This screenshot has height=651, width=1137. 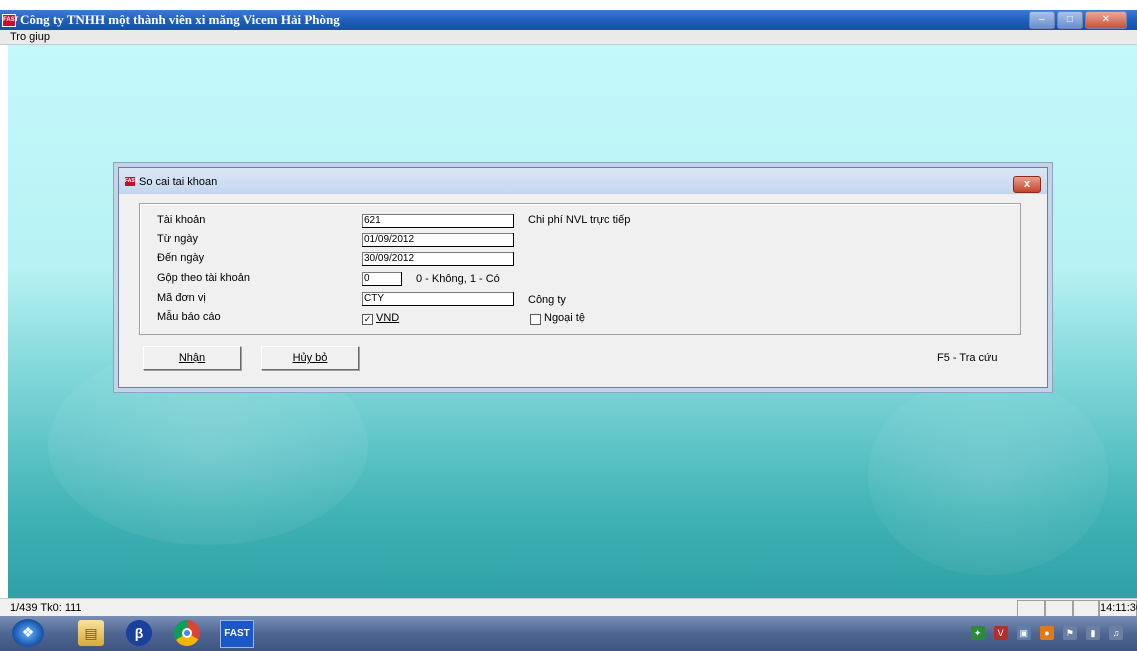 I want to click on action-center-flag-icon: ⚑, so click(x=1069, y=633).